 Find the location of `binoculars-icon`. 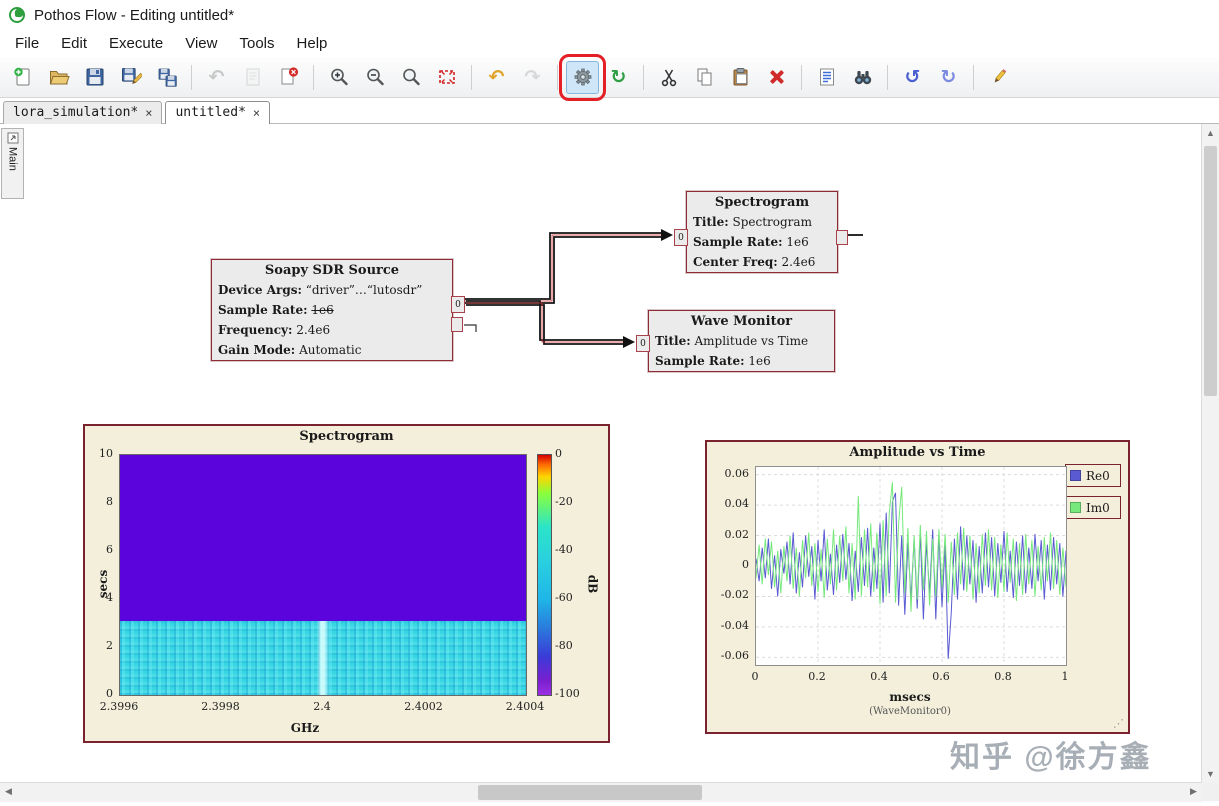

binoculars-icon is located at coordinates (862, 78).